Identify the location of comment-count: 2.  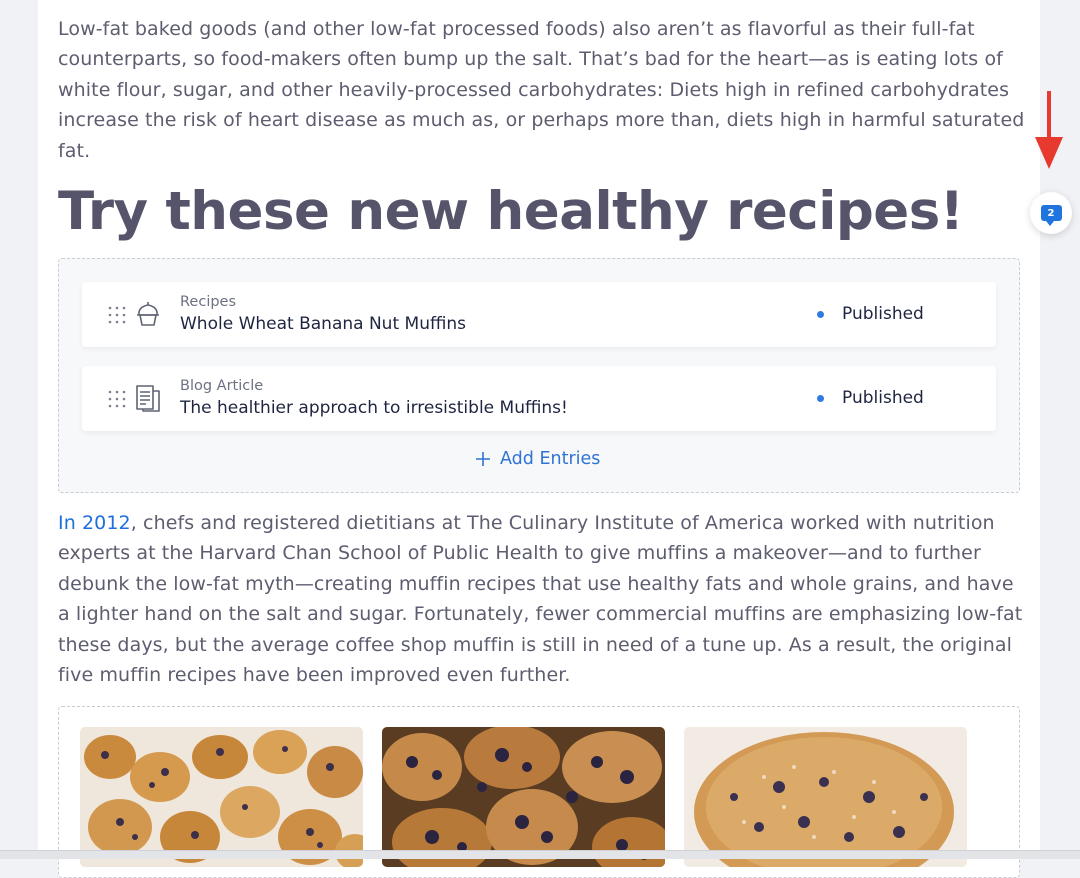
(1051, 213).